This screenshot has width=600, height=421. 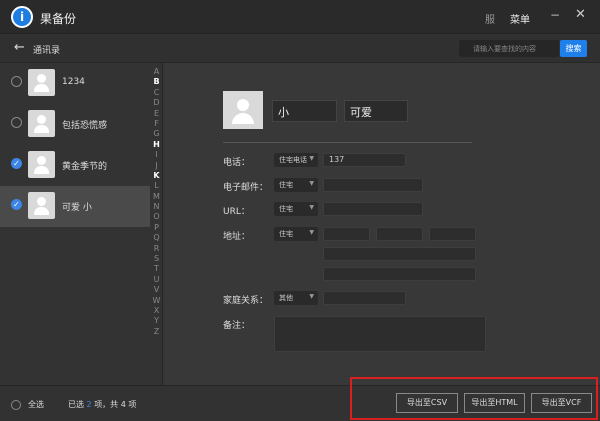 I want to click on email-type-dropdown: 住宅 ▼, so click(x=296, y=185).